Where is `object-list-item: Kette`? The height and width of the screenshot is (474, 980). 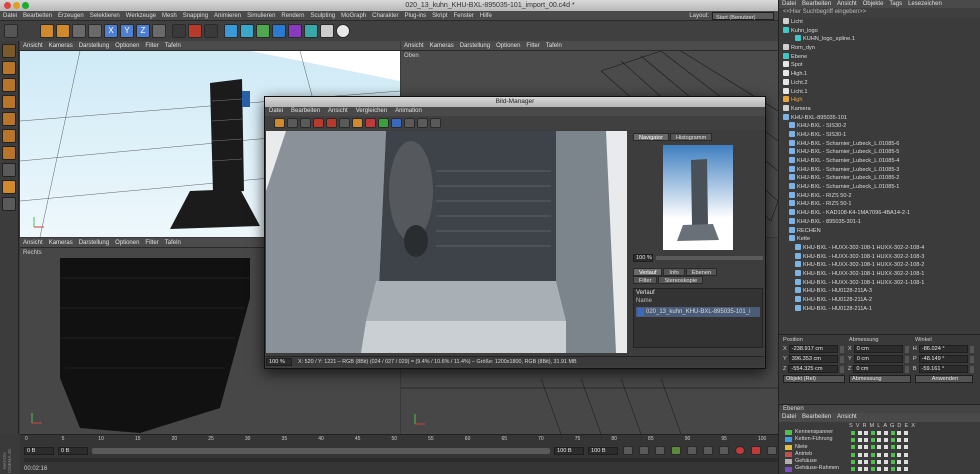
object-list-item: Kette is located at coordinates (881, 239).